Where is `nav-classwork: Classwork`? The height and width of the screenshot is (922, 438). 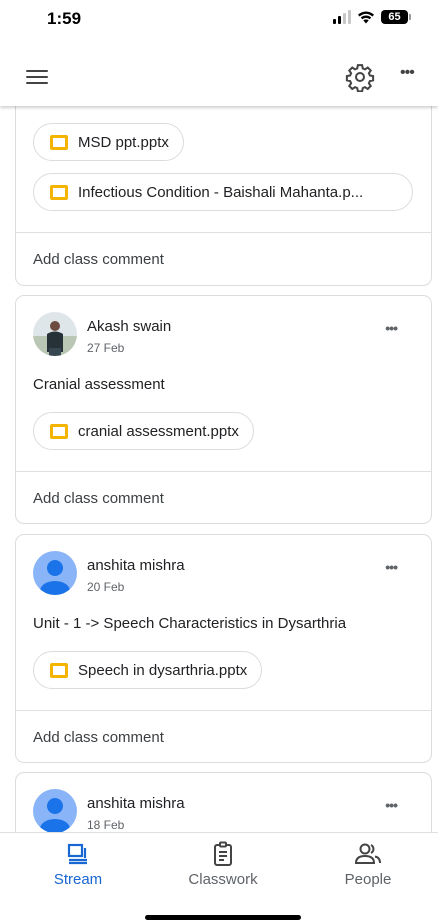 nav-classwork: Classwork is located at coordinates (223, 864).